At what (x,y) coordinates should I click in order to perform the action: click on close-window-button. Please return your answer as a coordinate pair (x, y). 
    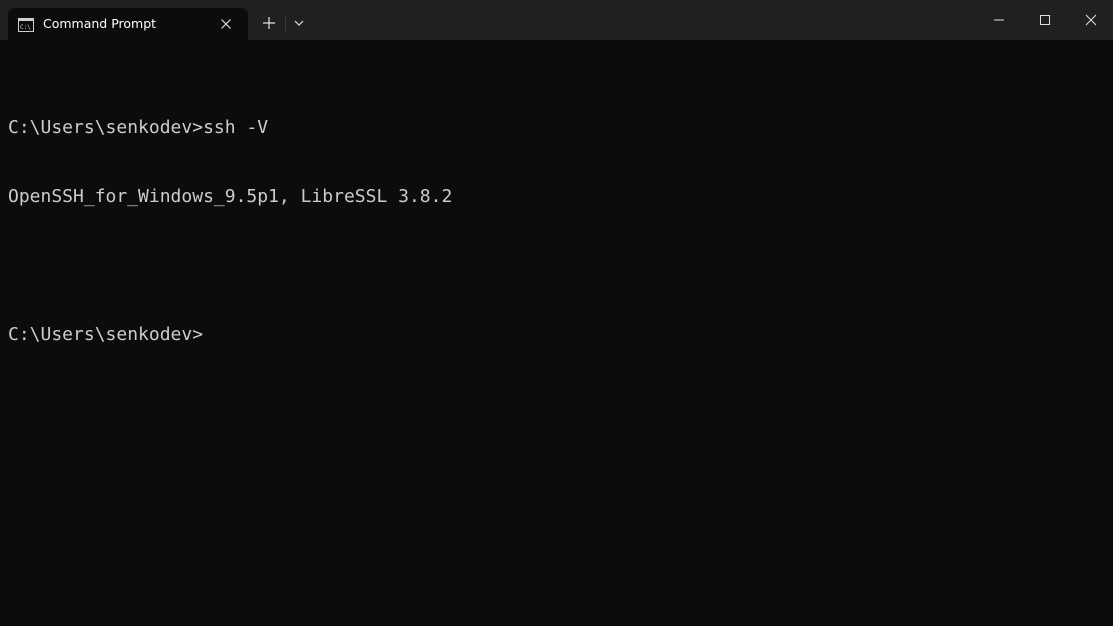
    Looking at the image, I should click on (1090, 20).